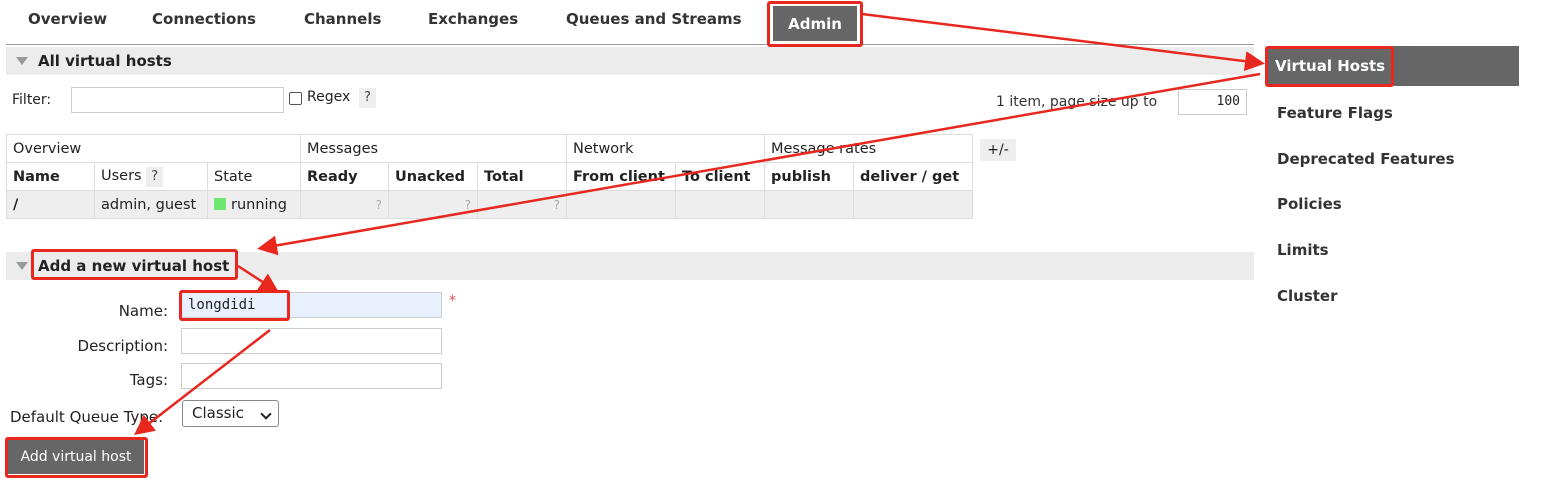 The image size is (1549, 480). Describe the element at coordinates (202, 382) in the screenshot. I see `arrow-name-to-add-button` at that location.